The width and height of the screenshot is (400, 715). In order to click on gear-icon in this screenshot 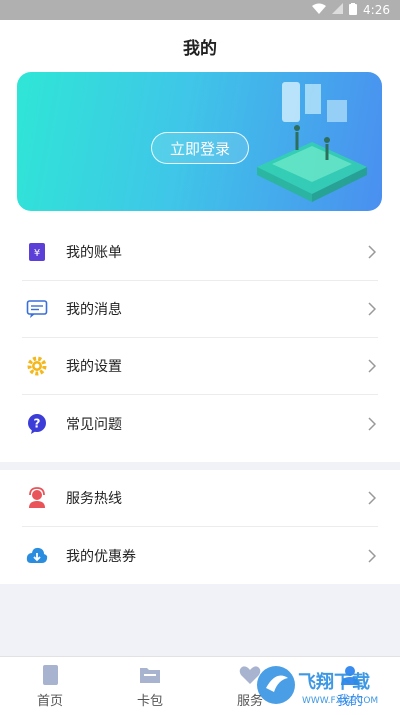, I will do `click(37, 366)`.